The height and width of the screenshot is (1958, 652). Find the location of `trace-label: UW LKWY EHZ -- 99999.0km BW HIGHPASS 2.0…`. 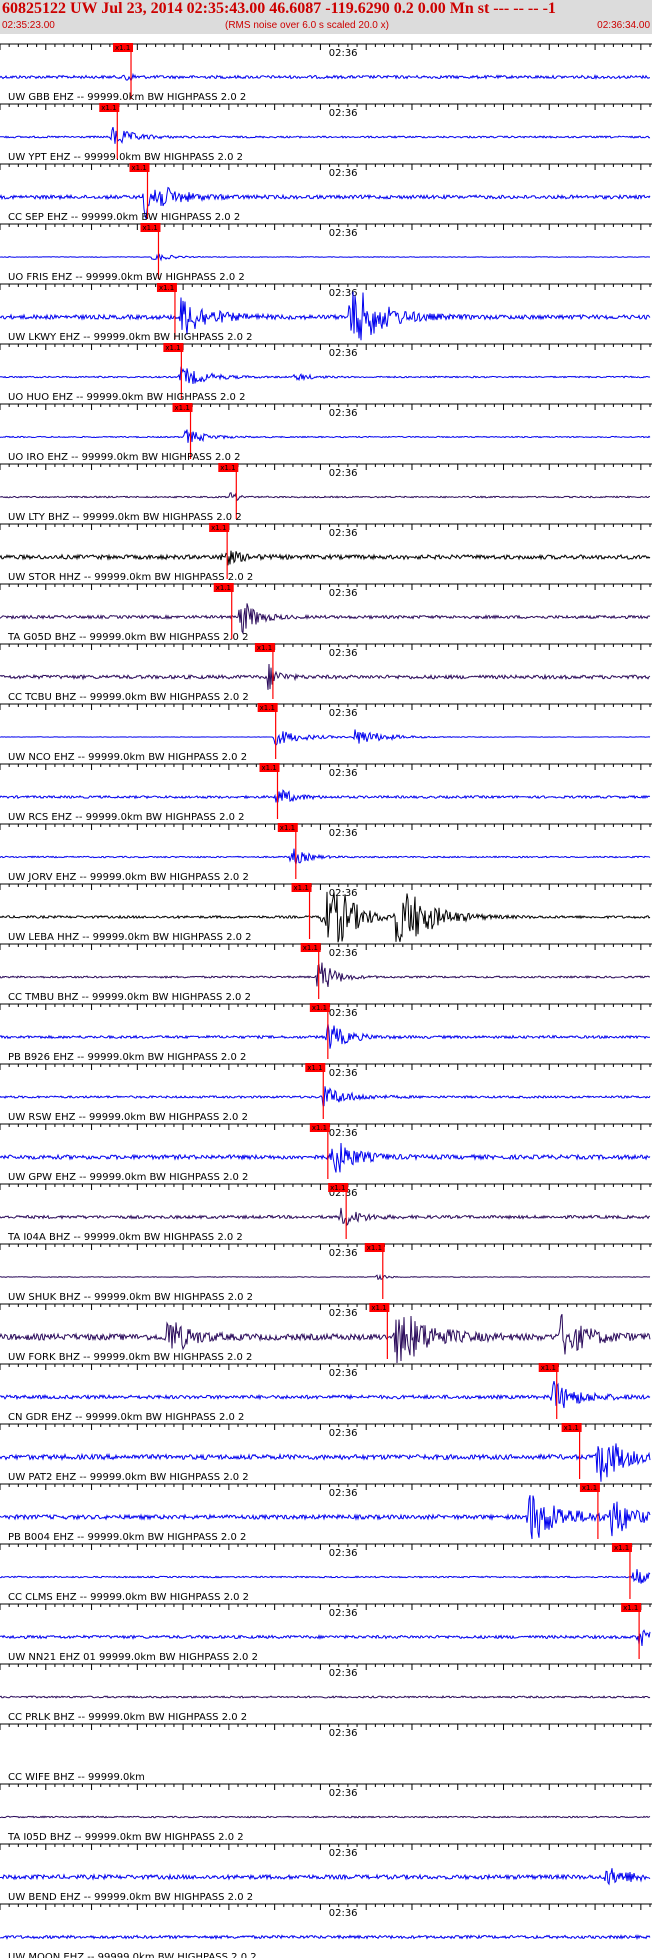

trace-label: UW LKWY EHZ -- 99999.0km BW HIGHPASS 2.0… is located at coordinates (130, 337).